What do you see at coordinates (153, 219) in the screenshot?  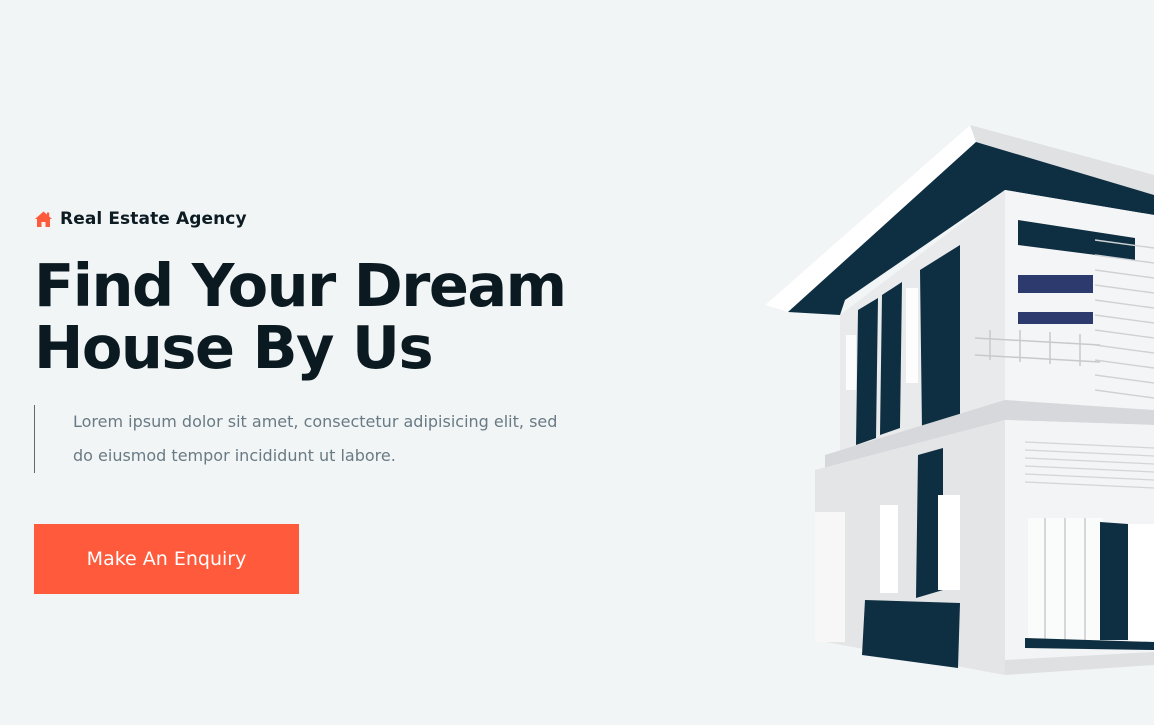 I see `tagline-text: Real Estate Agency` at bounding box center [153, 219].